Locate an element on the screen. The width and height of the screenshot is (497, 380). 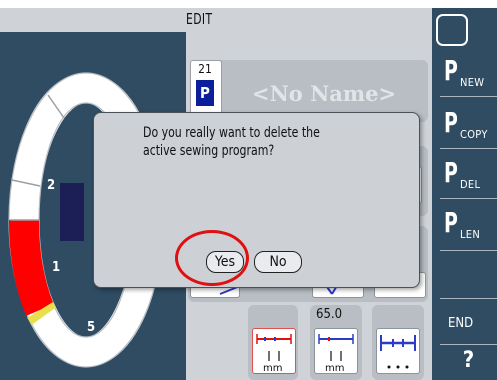
p-len-button: P LEN is located at coordinates (468, 226).